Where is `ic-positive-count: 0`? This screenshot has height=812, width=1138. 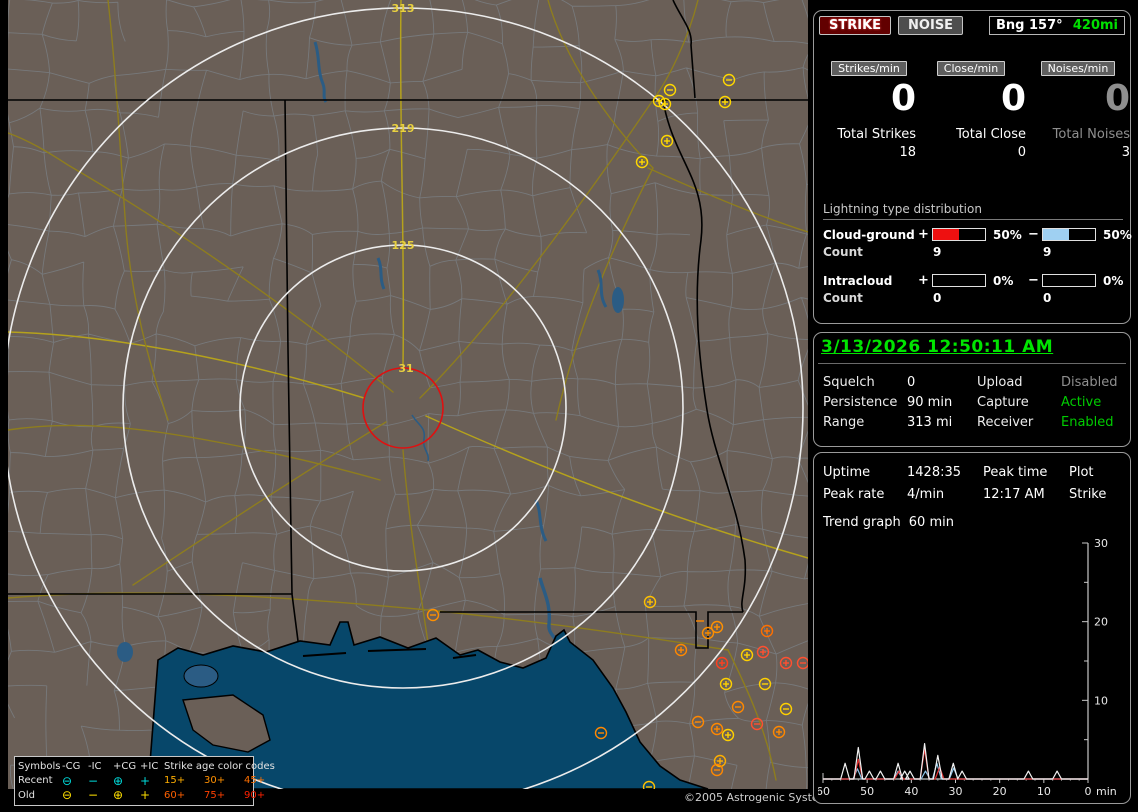
ic-positive-count: 0 is located at coordinates (937, 298).